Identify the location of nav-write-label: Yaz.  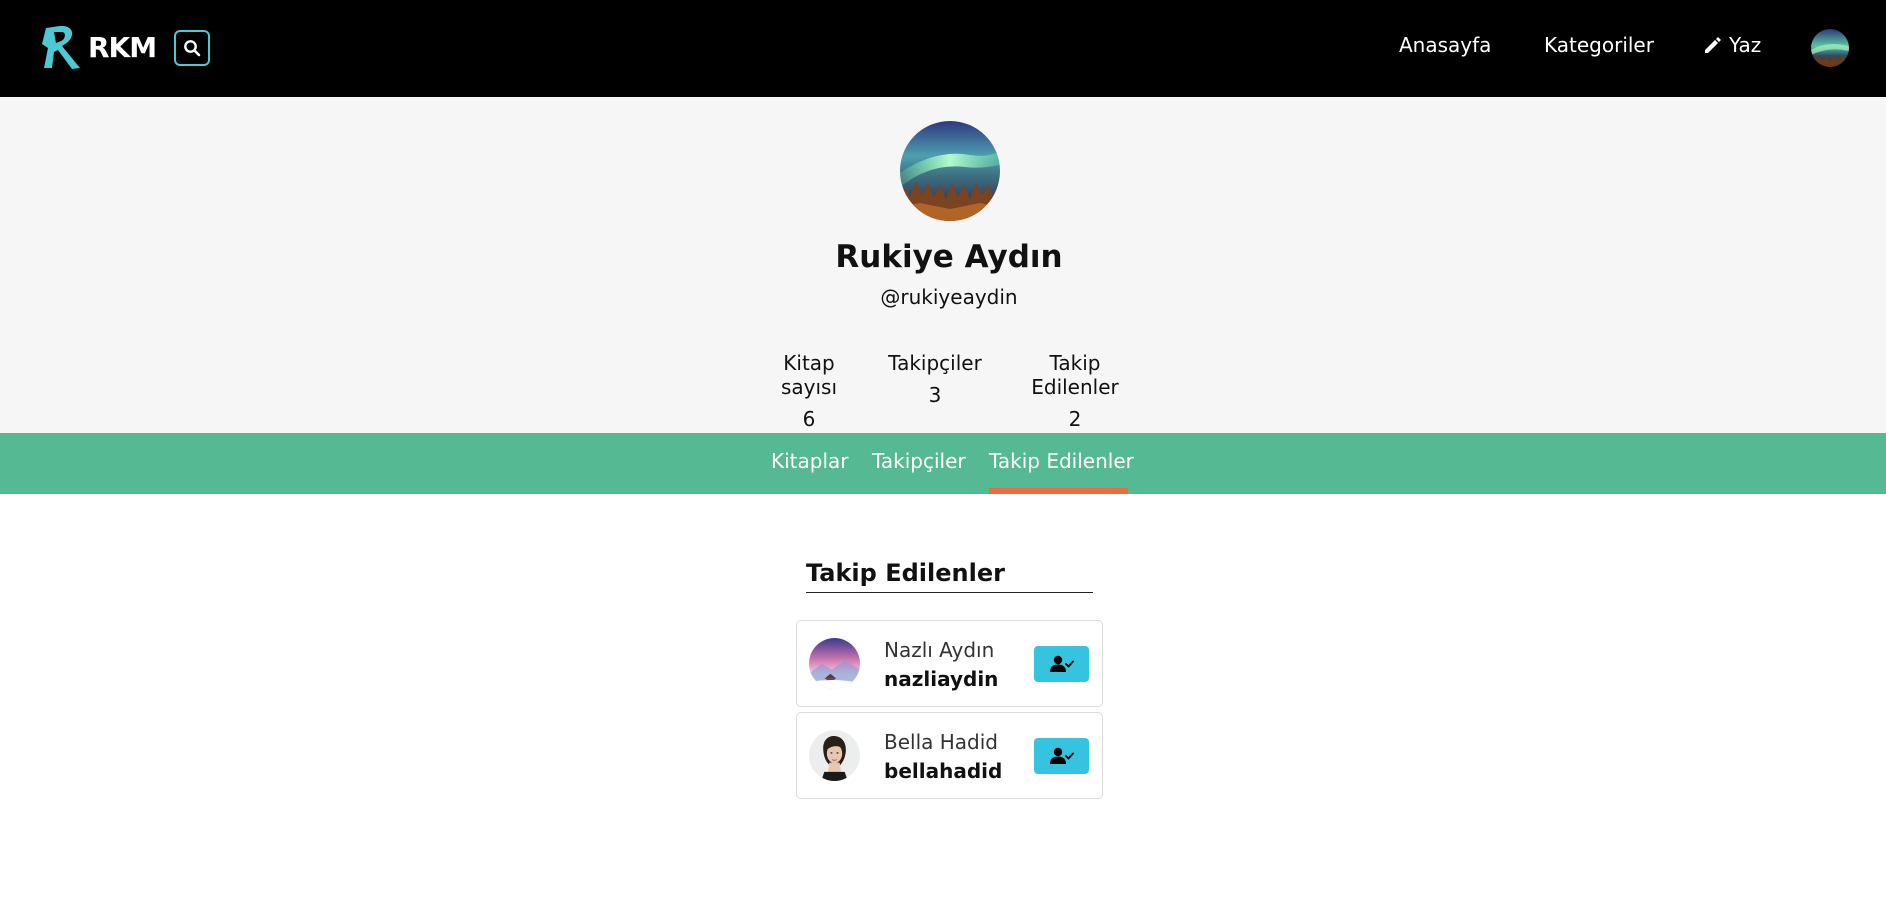
(1745, 45).